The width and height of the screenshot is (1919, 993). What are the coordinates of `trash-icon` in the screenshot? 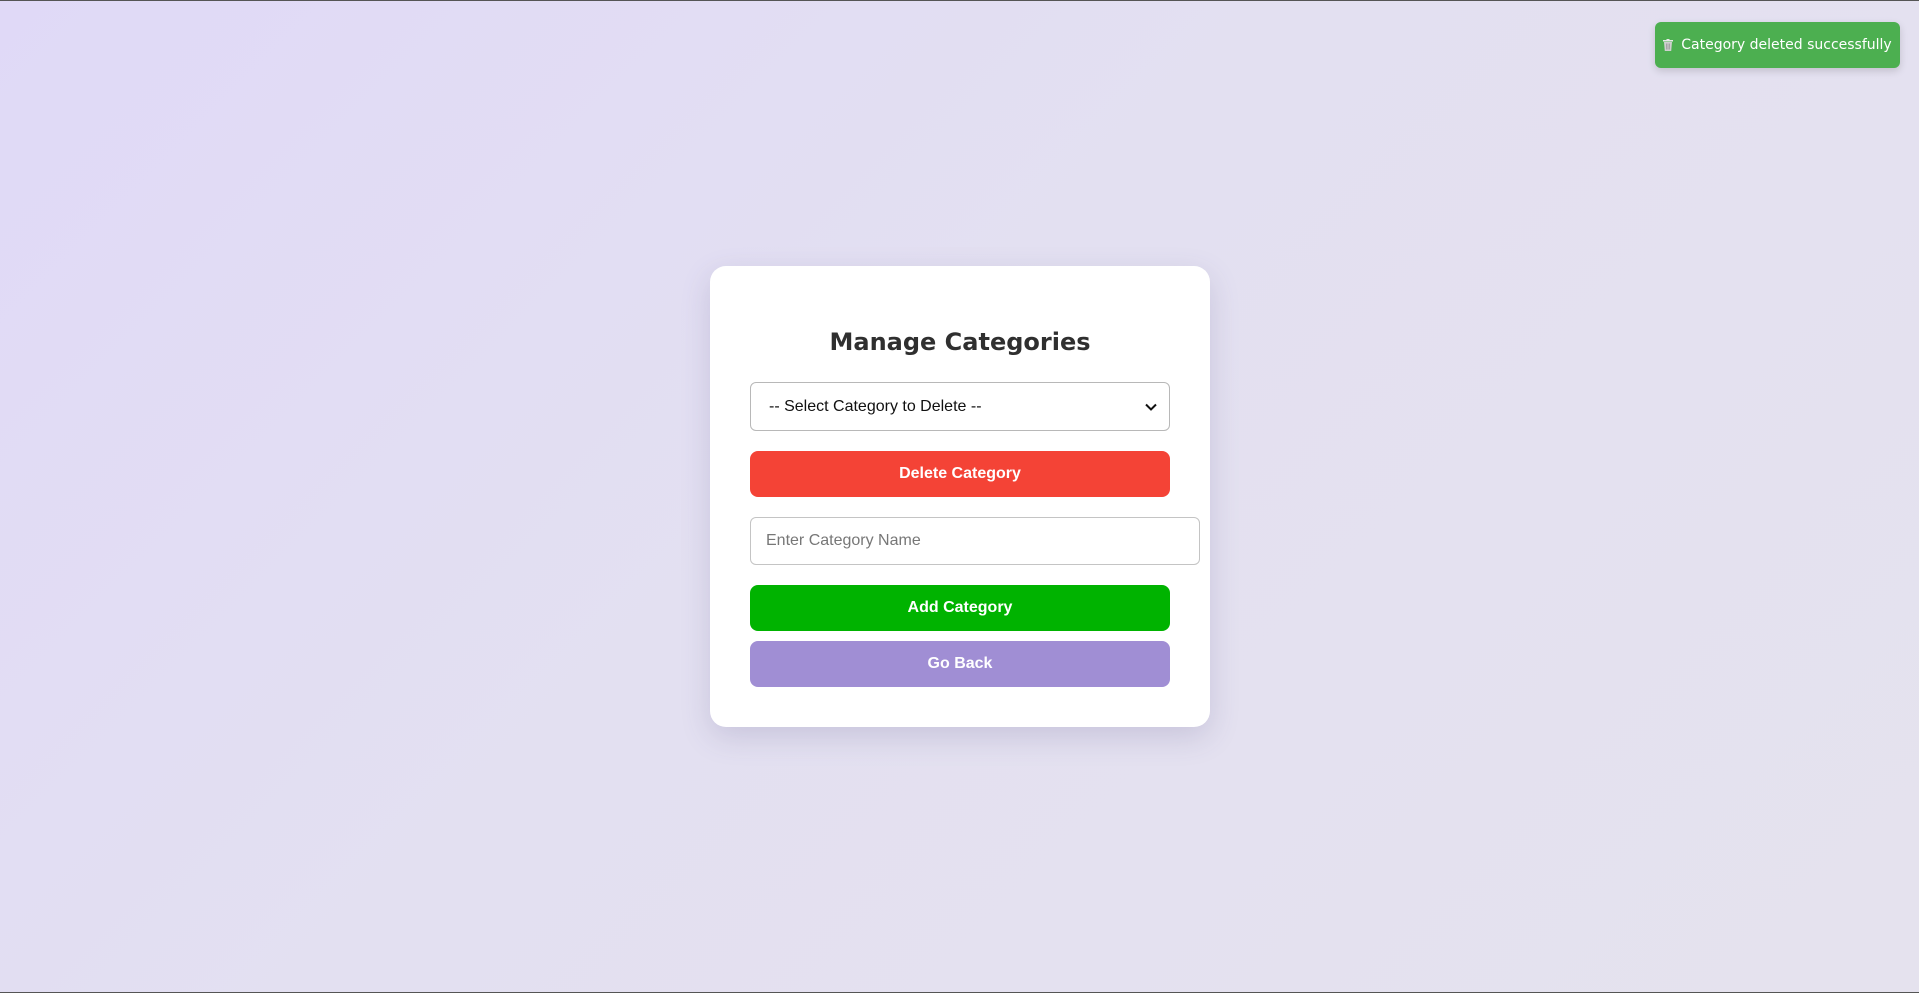 It's located at (1668, 45).